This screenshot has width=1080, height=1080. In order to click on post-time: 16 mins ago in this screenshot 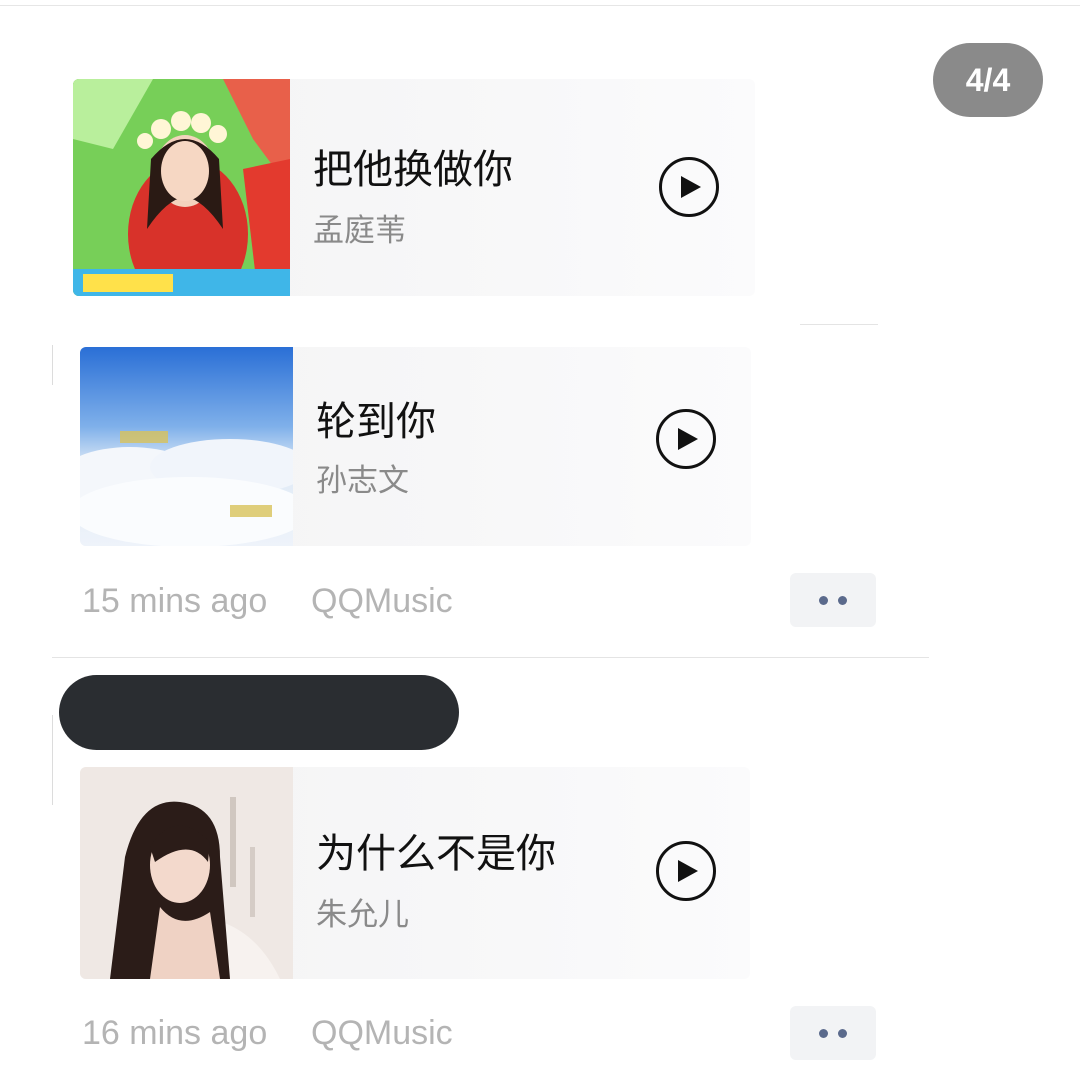, I will do `click(175, 1033)`.